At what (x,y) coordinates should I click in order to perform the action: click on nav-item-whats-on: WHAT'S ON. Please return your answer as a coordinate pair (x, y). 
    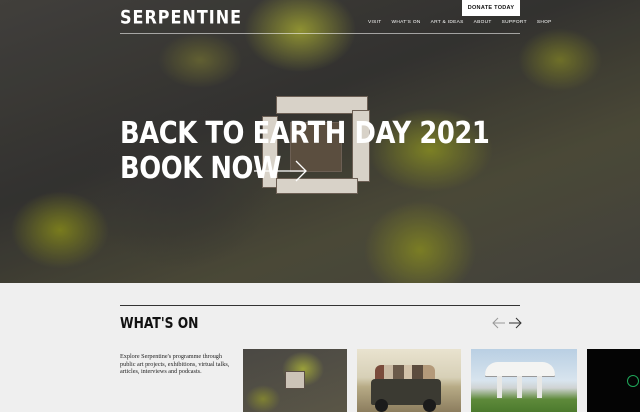
    Looking at the image, I should click on (406, 22).